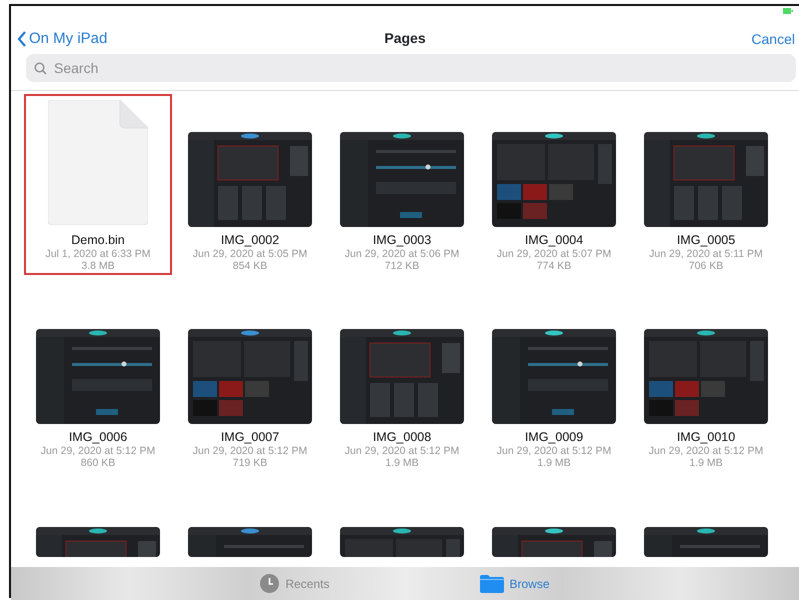  I want to click on screen-title: Pages, so click(405, 38).